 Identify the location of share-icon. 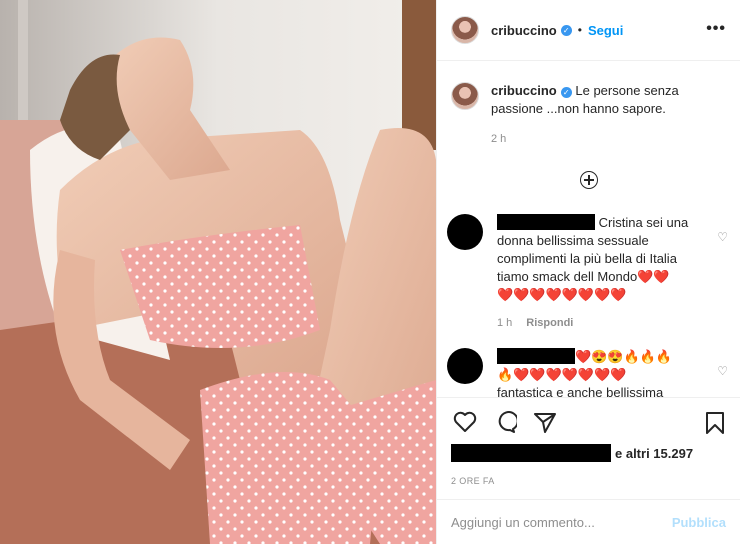
(545, 422).